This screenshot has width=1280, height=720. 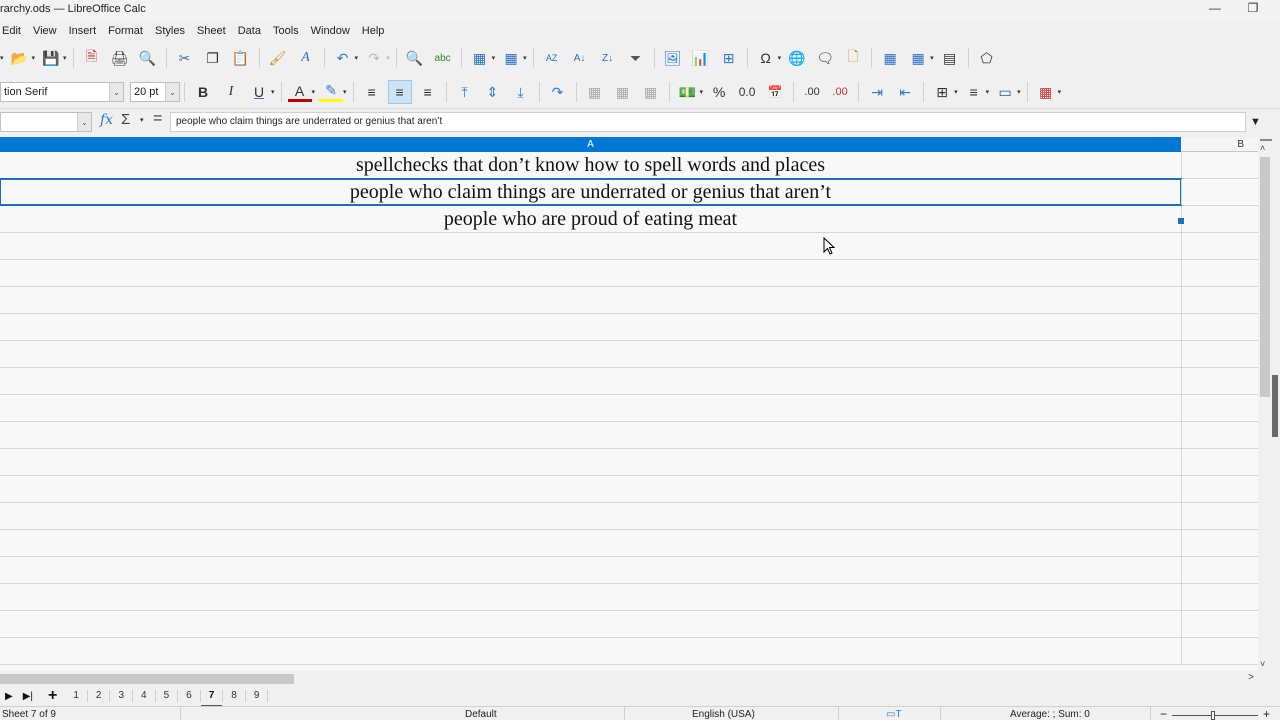 What do you see at coordinates (493, 92) in the screenshot?
I see `center-vertically-icon: ⇕` at bounding box center [493, 92].